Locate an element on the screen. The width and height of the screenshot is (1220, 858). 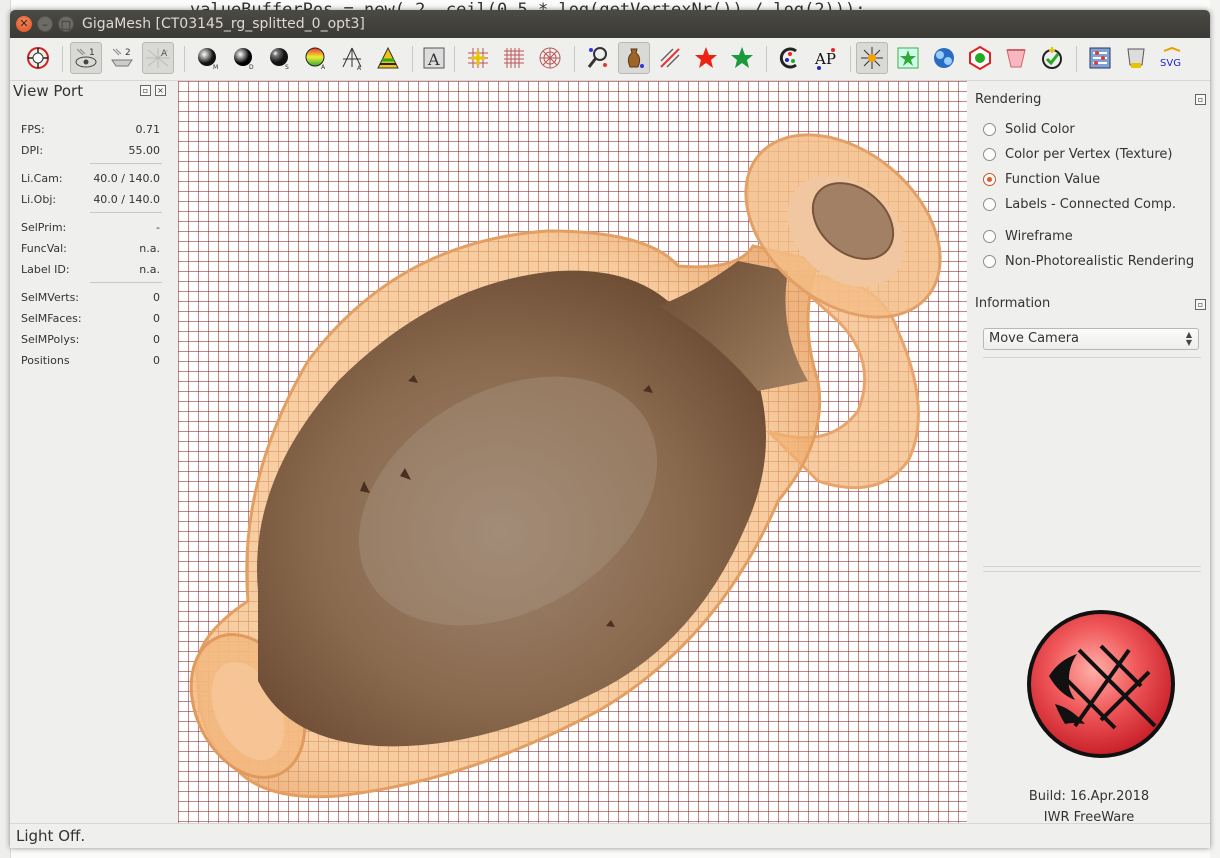
star-red-icon is located at coordinates (706, 58).